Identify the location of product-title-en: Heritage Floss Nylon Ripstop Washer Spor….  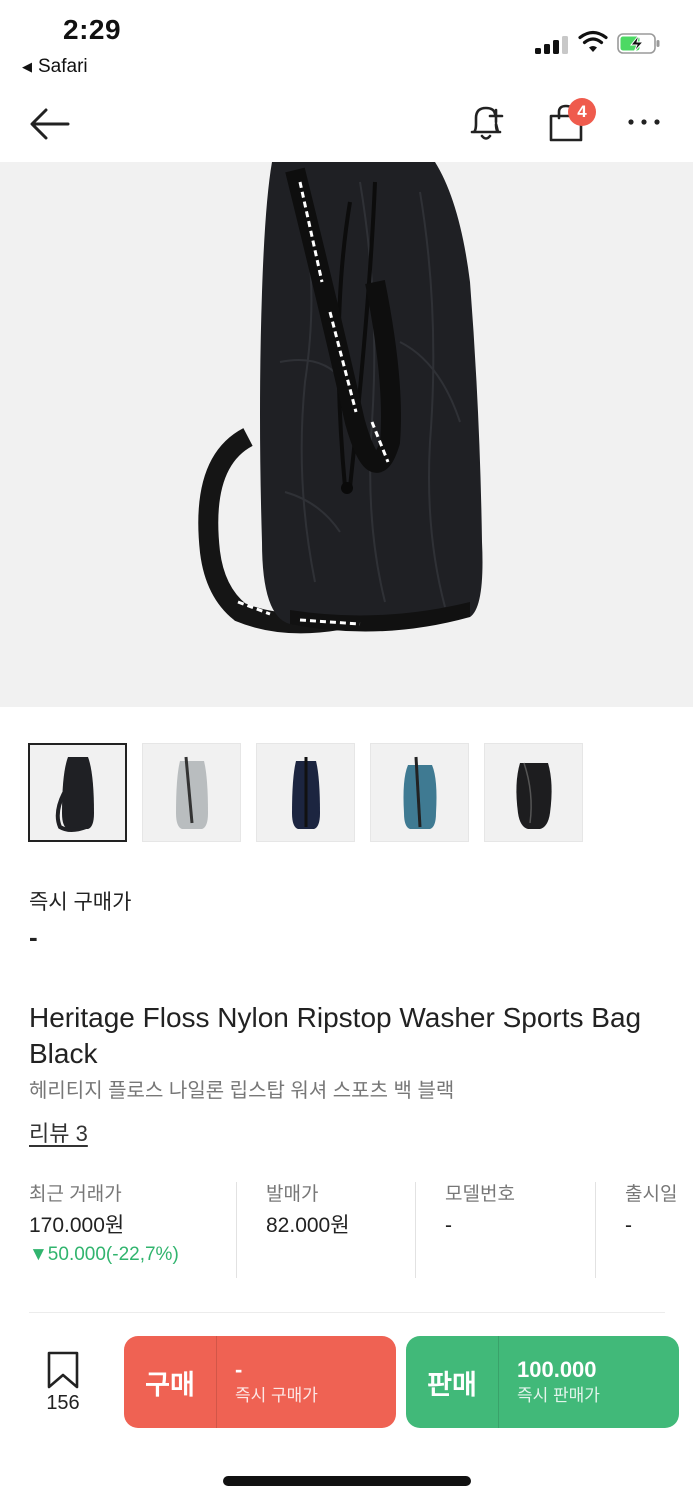
(335, 1035).